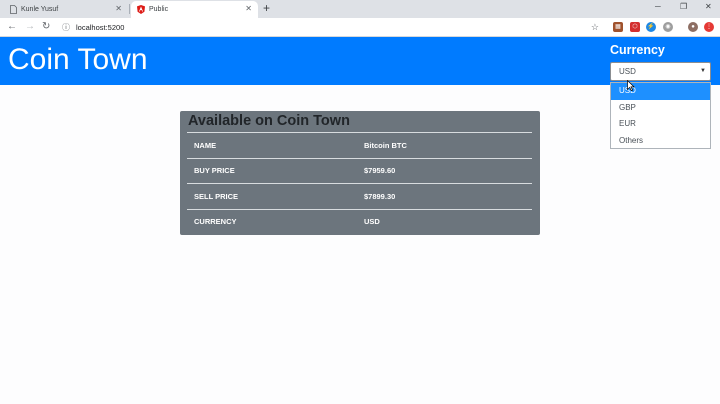 This screenshot has width=720, height=404. I want to click on row-key: BUY PRICE, so click(214, 171).